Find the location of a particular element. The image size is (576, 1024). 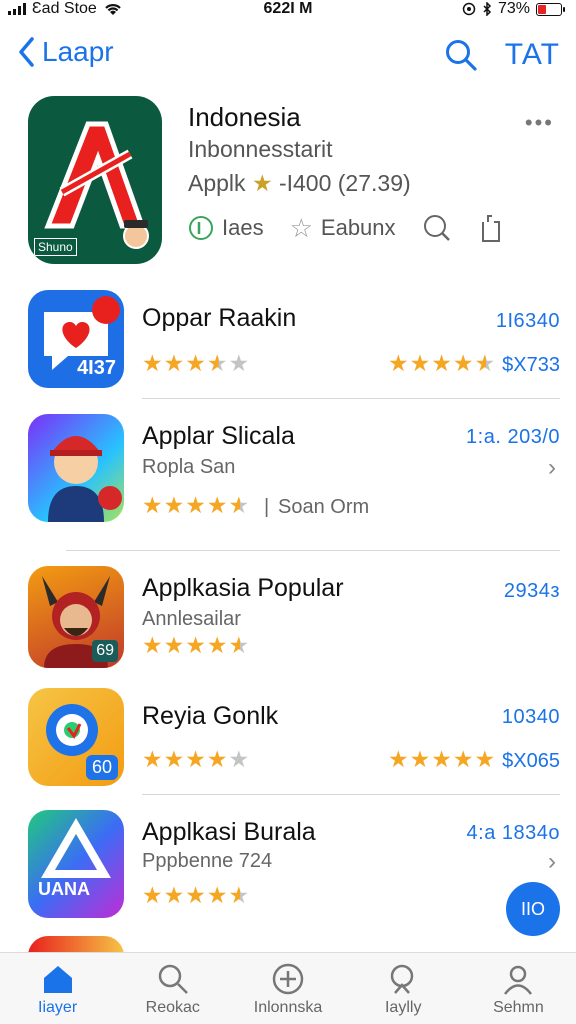

share-icon is located at coordinates (490, 228).